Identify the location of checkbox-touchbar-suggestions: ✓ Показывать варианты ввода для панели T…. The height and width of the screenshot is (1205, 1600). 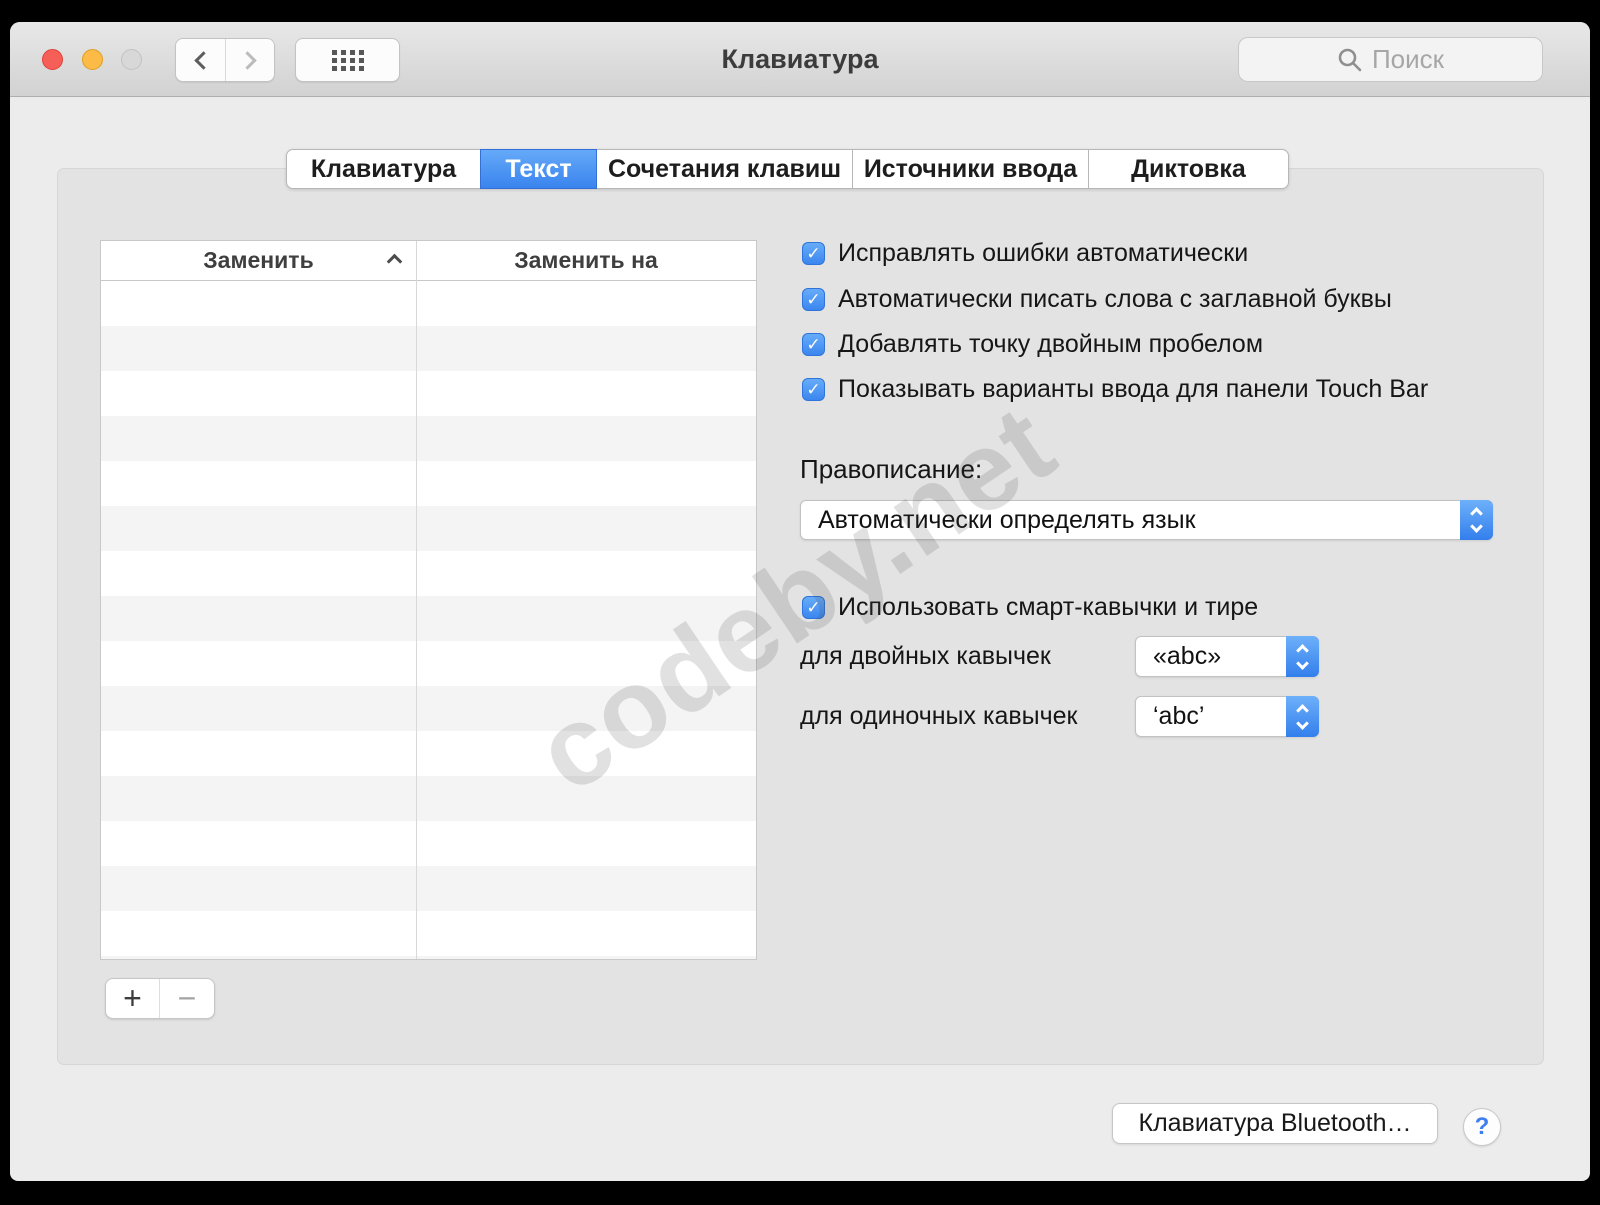
(1115, 389).